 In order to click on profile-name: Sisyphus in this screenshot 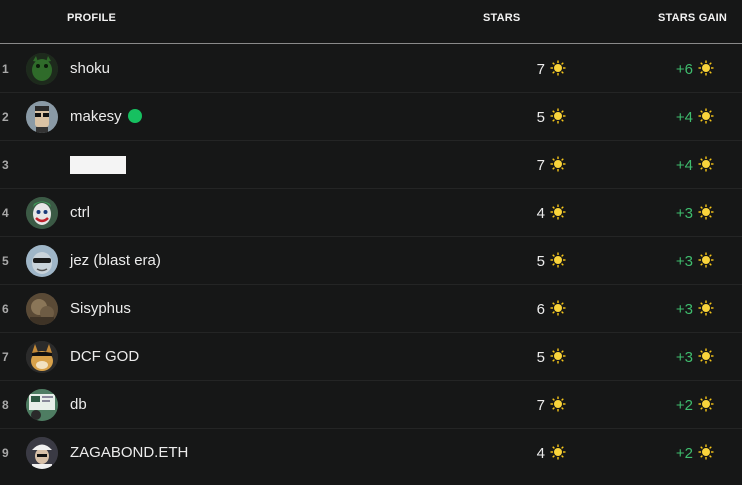, I will do `click(100, 308)`.